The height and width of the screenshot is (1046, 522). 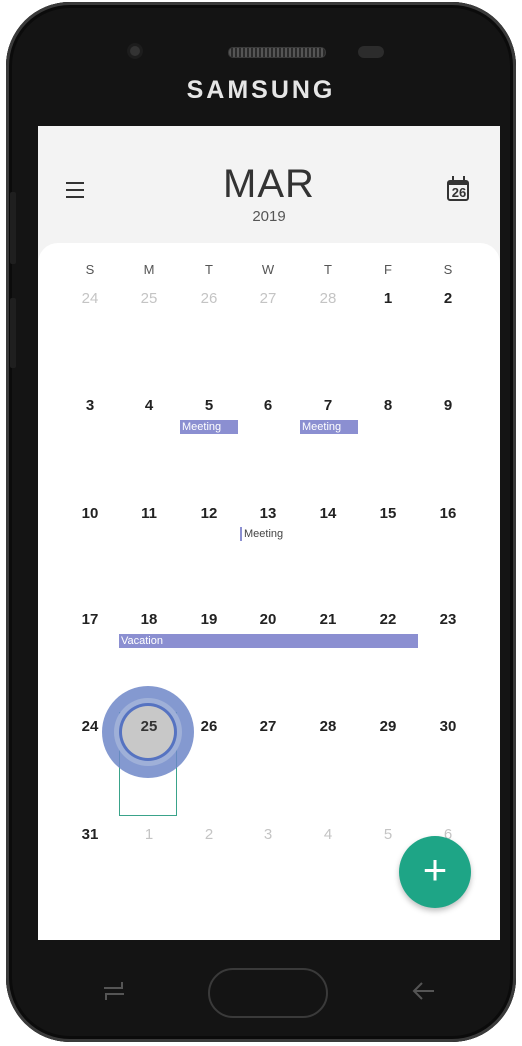 I want to click on day-cell: 23, so click(x=448, y=619).